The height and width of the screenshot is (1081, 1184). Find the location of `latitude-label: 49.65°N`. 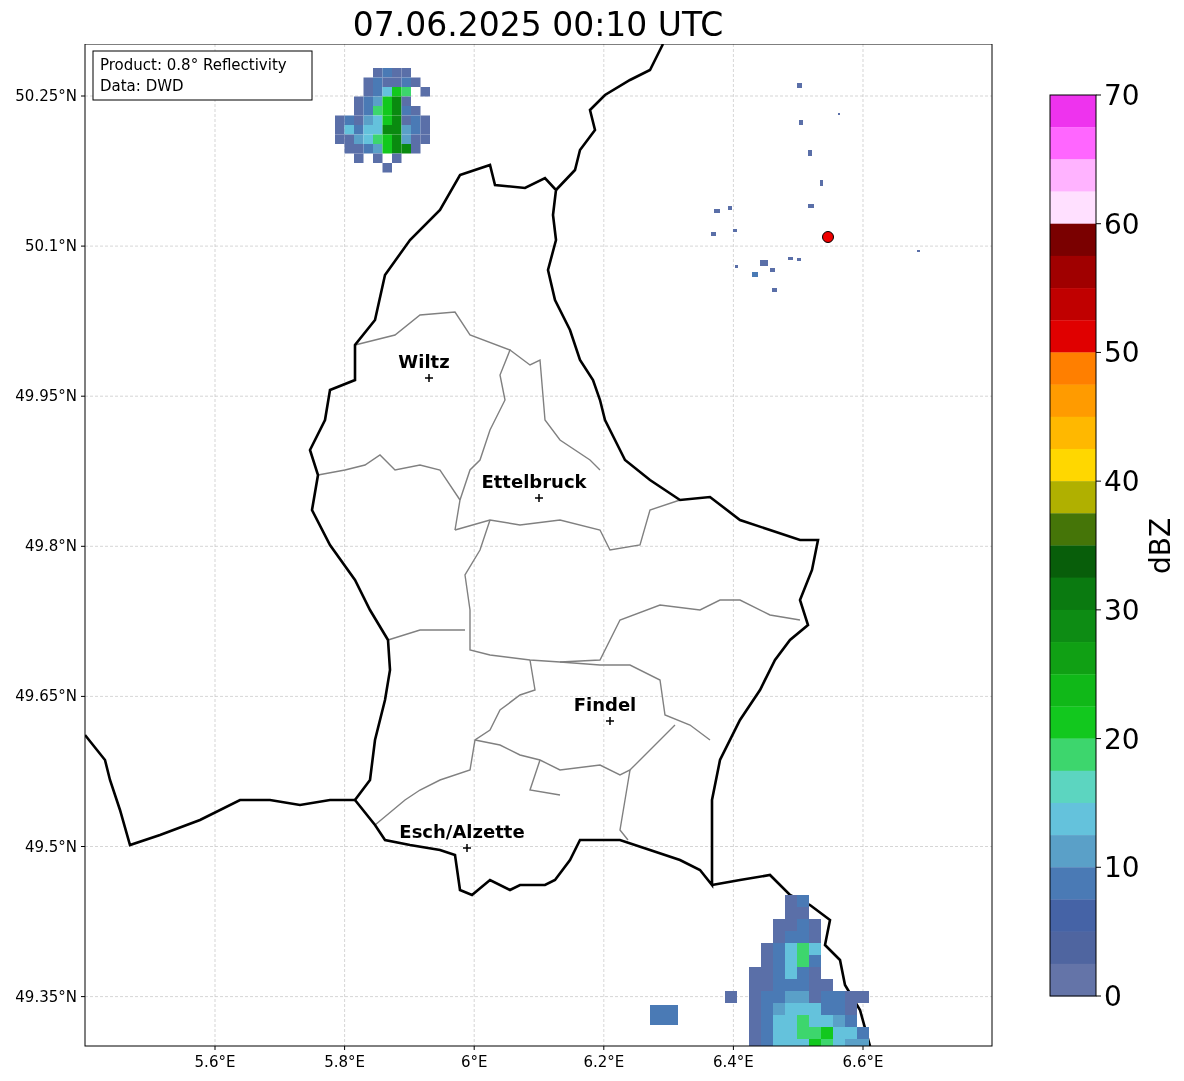

latitude-label: 49.65°N is located at coordinates (46, 696).